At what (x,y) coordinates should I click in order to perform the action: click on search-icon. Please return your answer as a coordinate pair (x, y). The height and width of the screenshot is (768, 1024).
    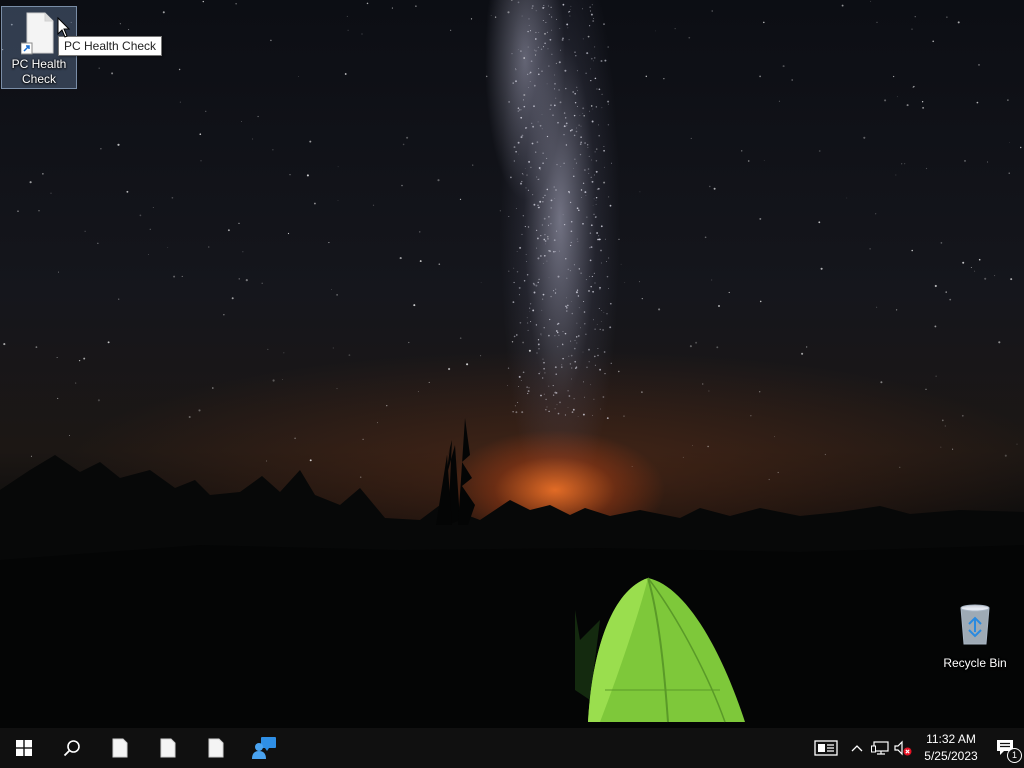
    Looking at the image, I should click on (71, 748).